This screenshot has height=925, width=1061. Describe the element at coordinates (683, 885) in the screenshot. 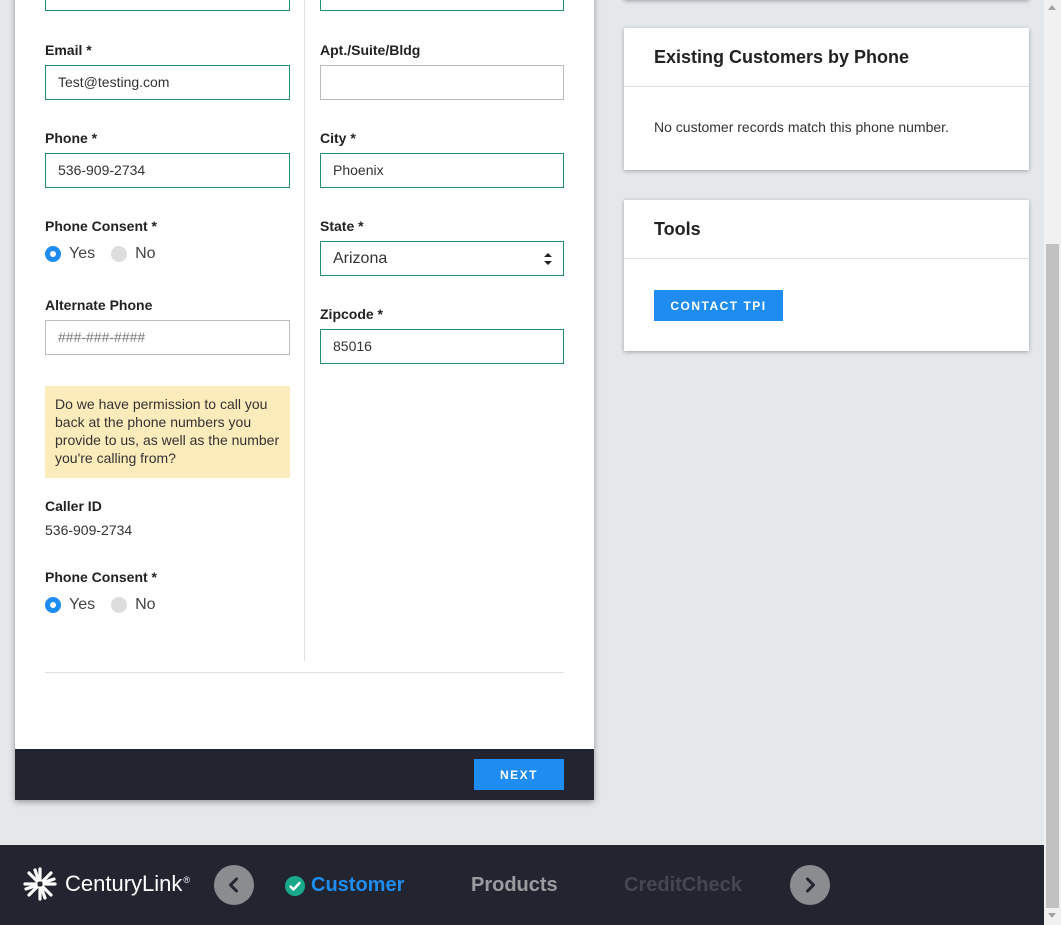

I see `step-creditcheck: CreditCheck` at that location.